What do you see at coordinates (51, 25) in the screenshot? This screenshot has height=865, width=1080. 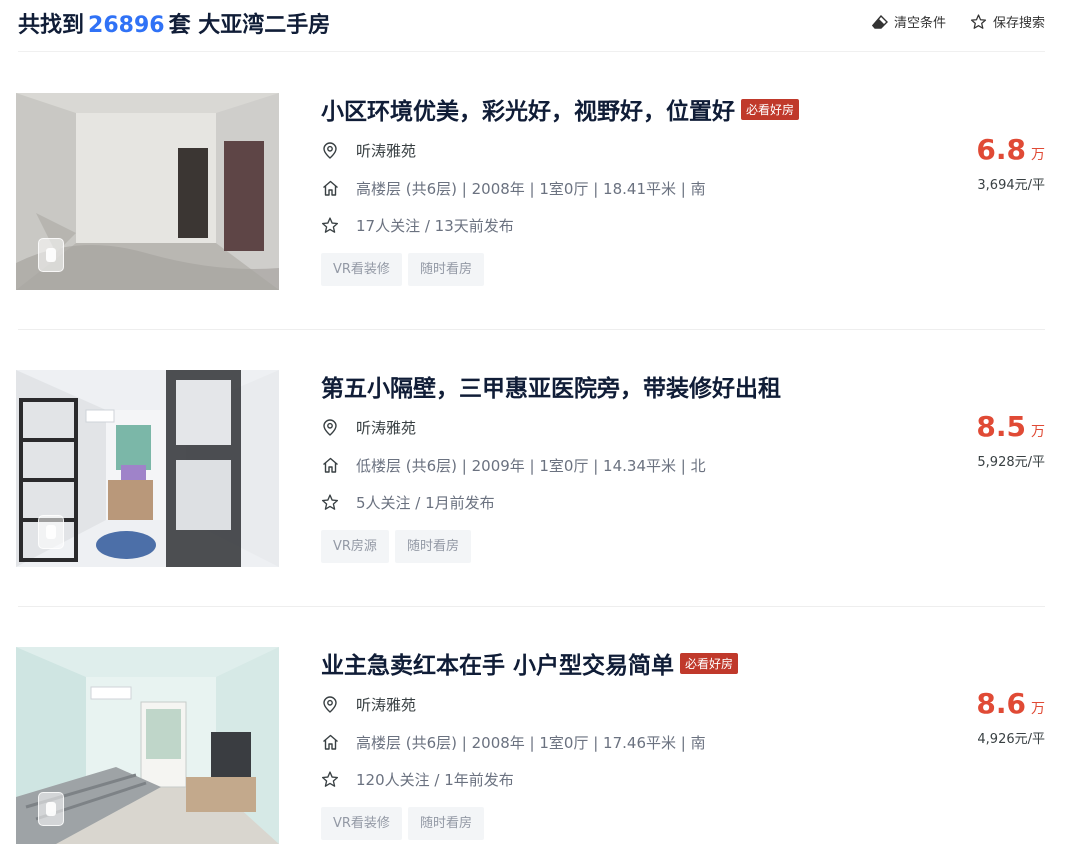 I see `count-prefix: 共找到` at bounding box center [51, 25].